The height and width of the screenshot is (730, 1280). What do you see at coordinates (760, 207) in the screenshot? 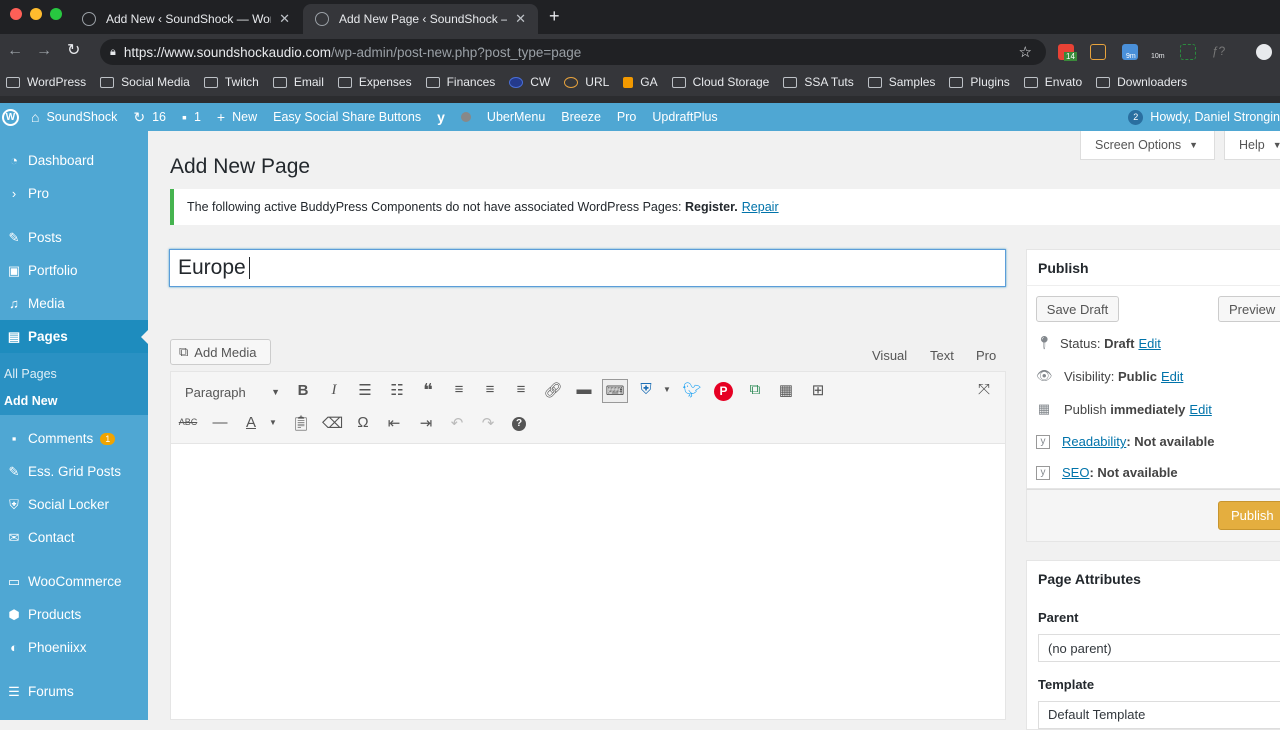
I see `repair-link: Repair` at bounding box center [760, 207].